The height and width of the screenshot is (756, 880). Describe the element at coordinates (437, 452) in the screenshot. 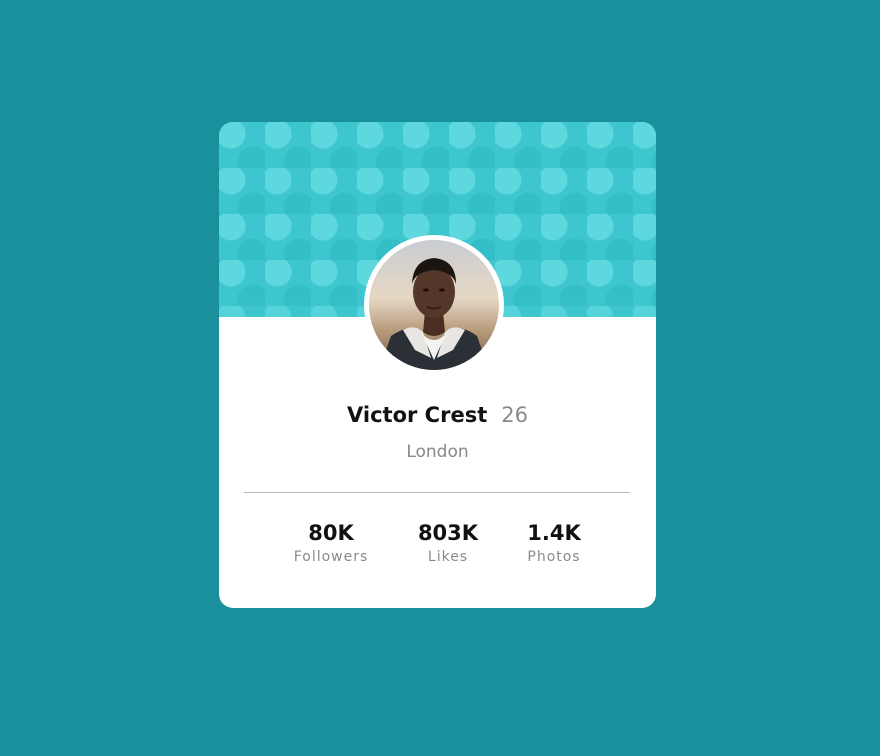

I see `profile-city: London` at that location.